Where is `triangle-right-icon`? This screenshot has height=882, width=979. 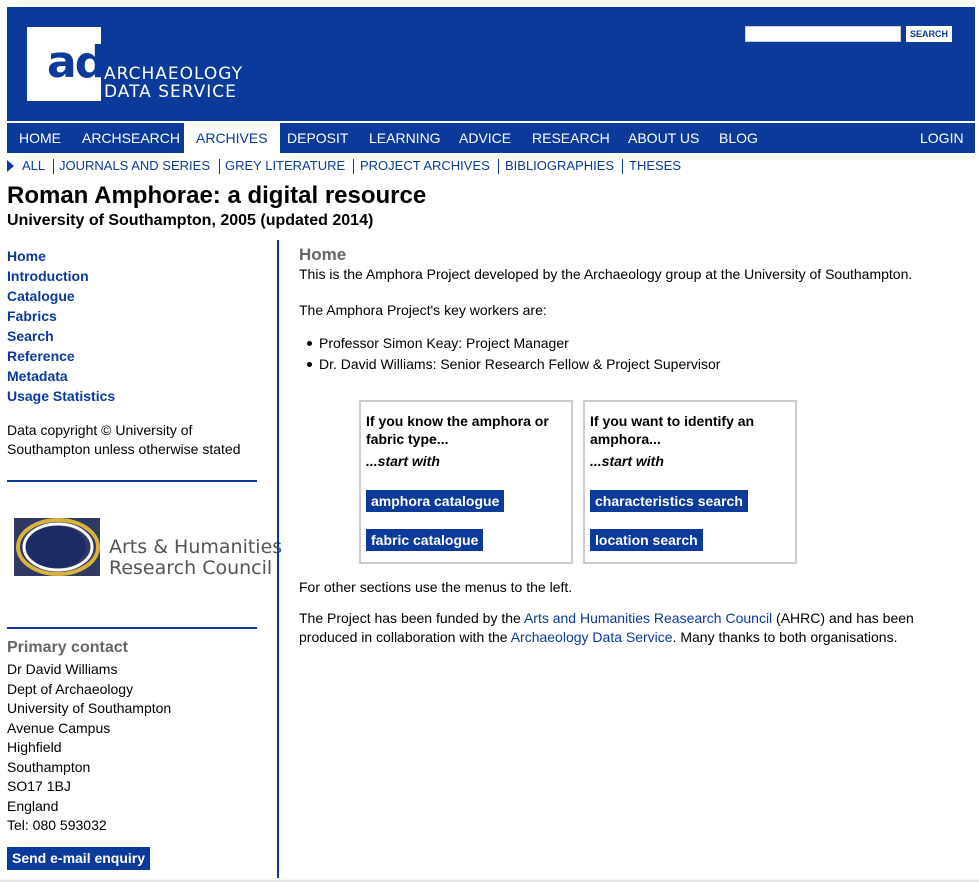 triangle-right-icon is located at coordinates (10, 166).